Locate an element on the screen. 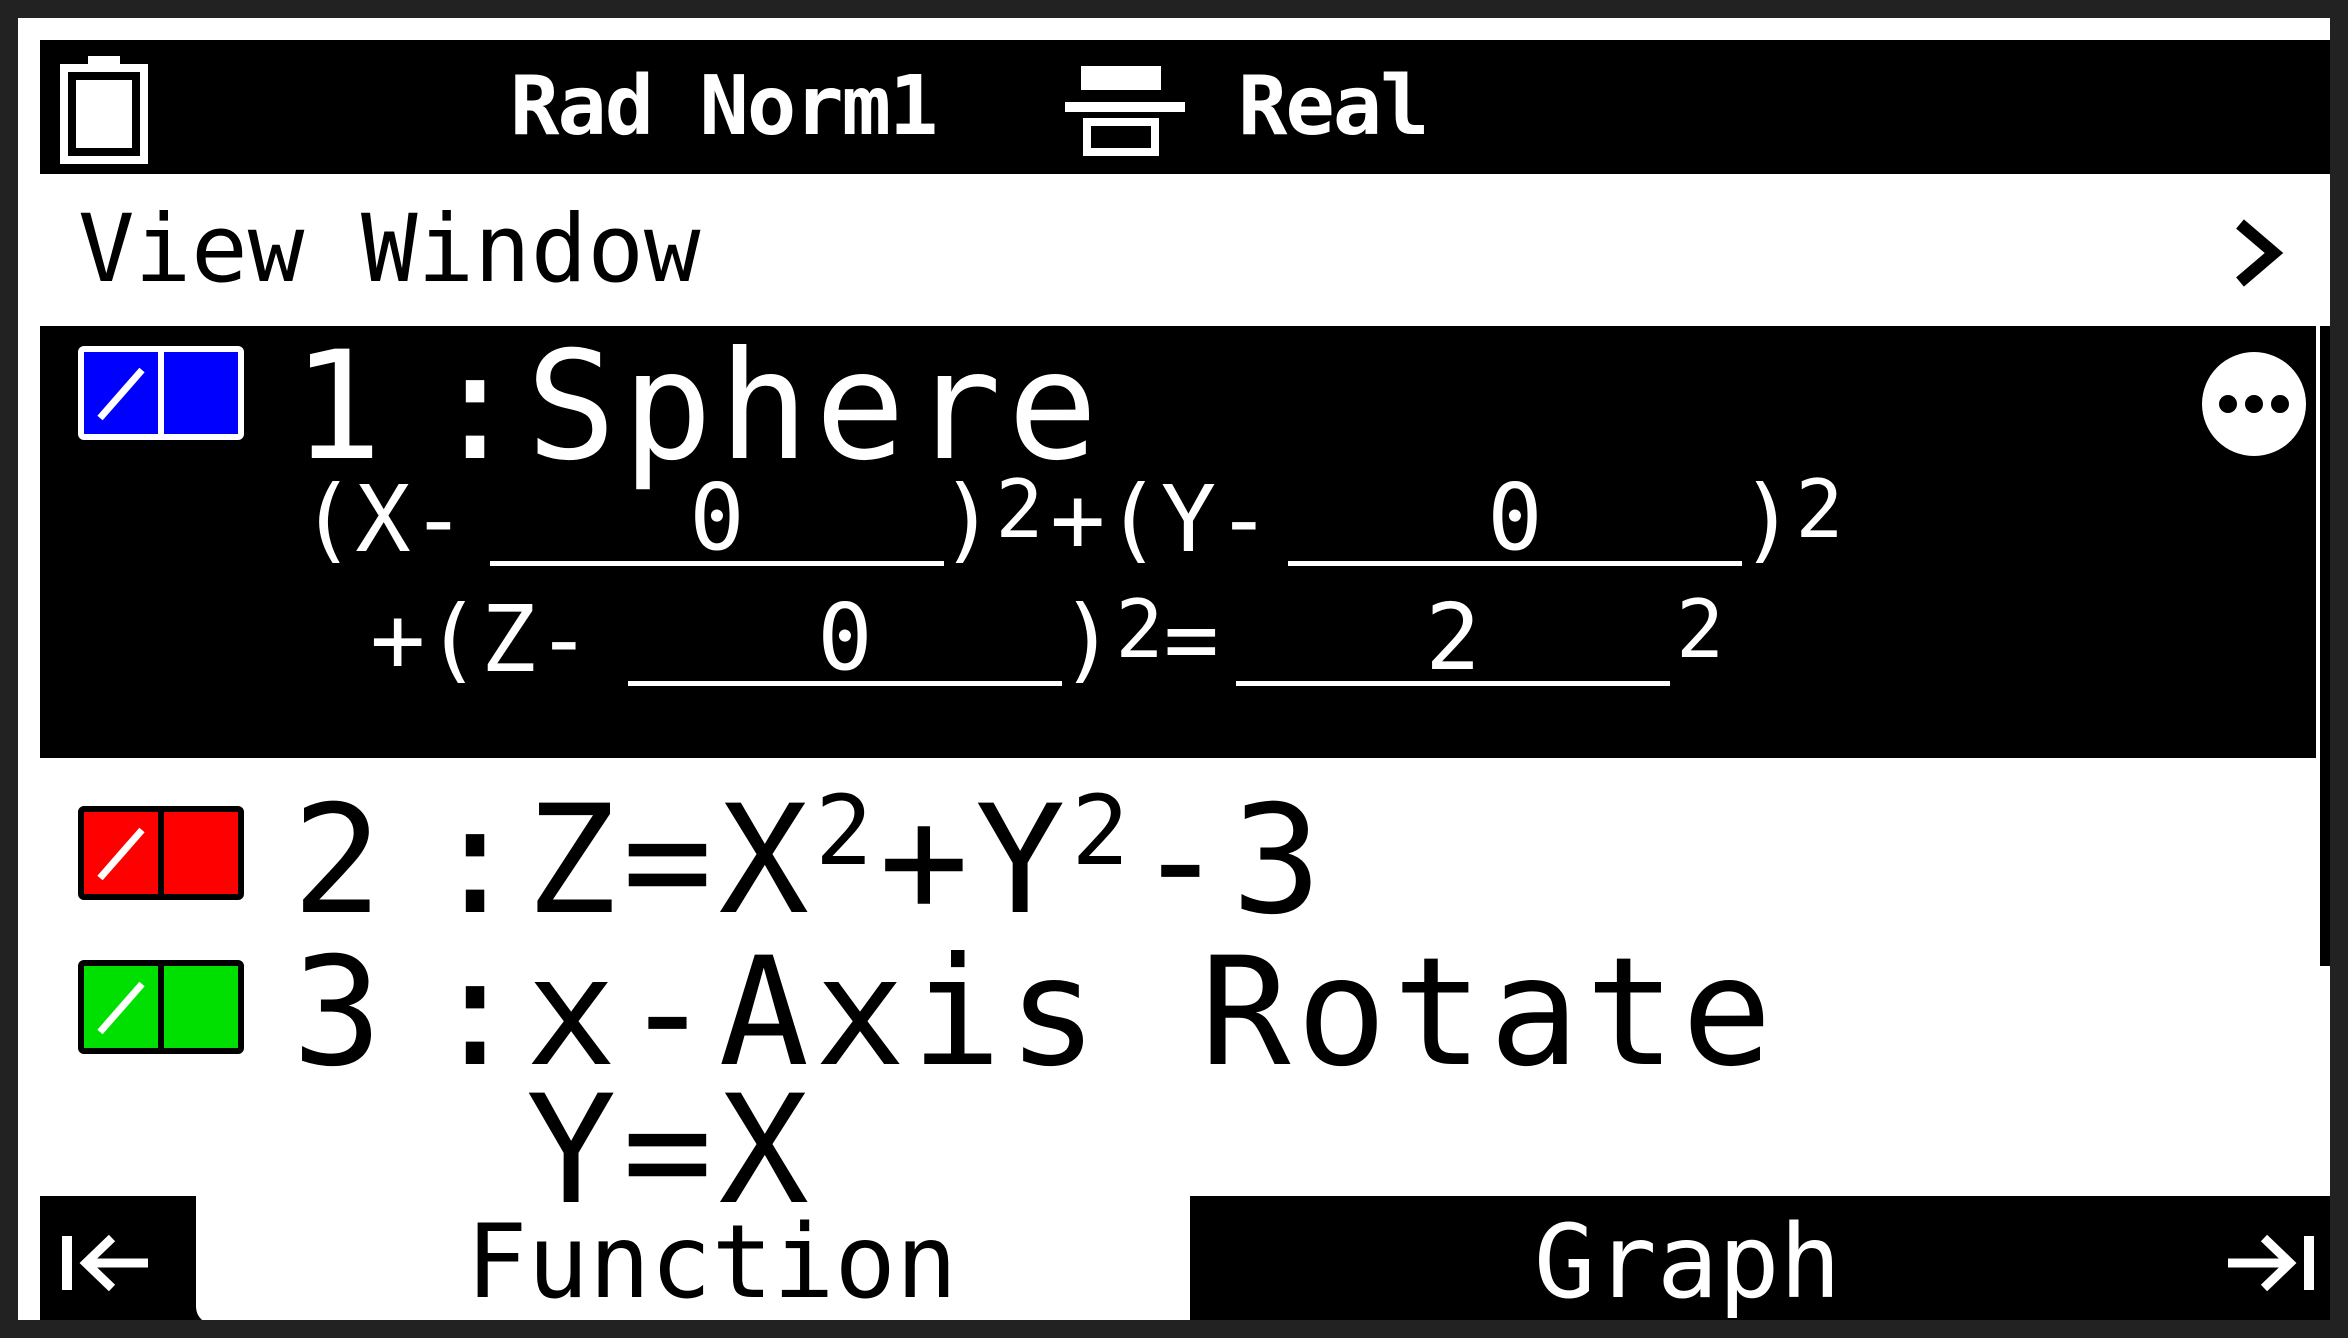  view-window-label: View Window is located at coordinates (389, 249).